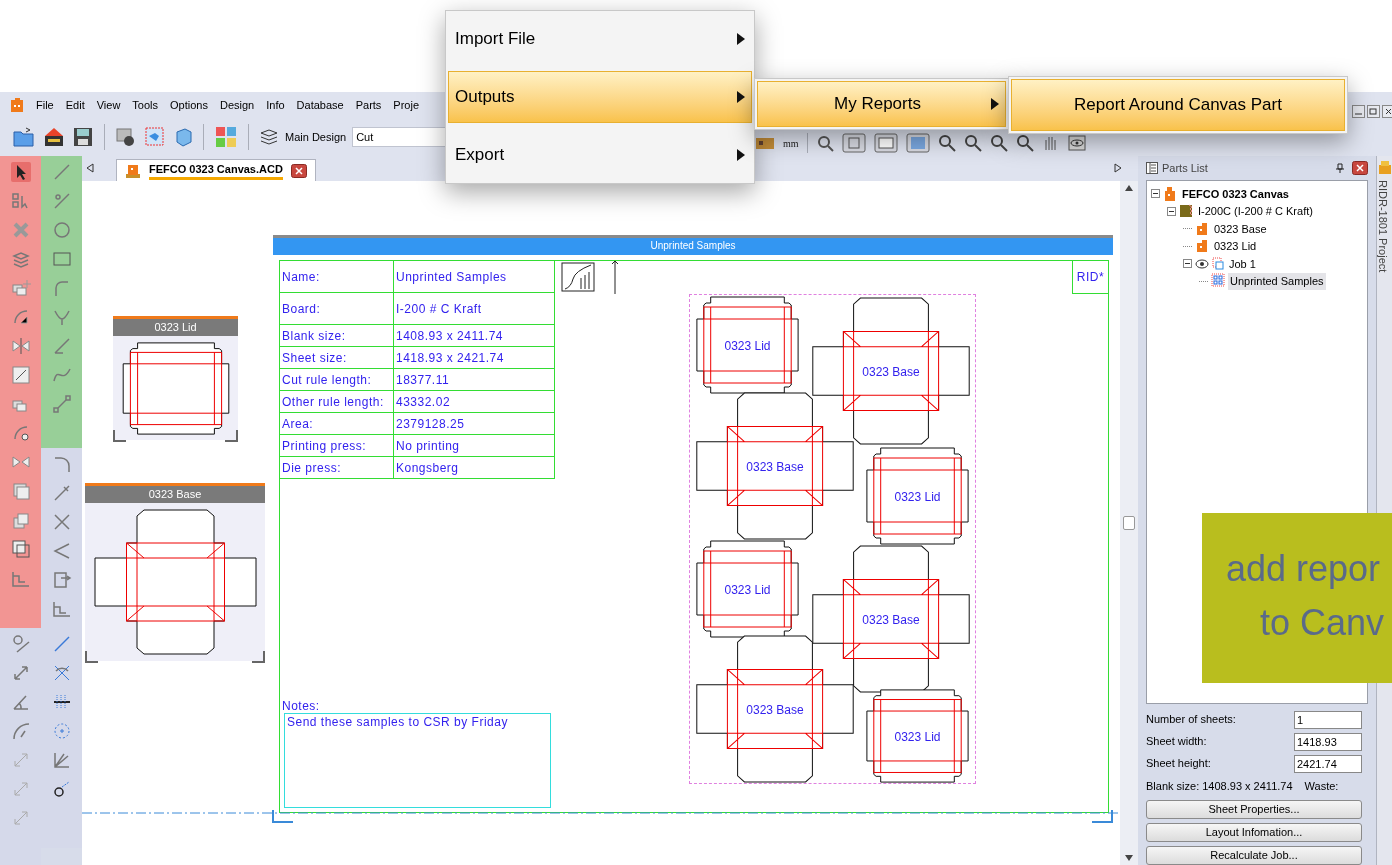 Image resolution: width=1392 pixels, height=865 pixels. Describe the element at coordinates (917, 497) in the screenshot. I see `part-label: 0323 Lid` at that location.